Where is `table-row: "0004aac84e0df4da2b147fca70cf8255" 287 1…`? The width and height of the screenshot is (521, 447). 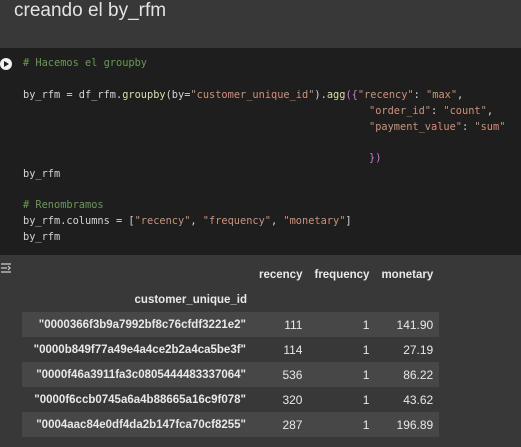
table-row: "0004aac84e0df4da2b147fca70cf8255" 287 1… is located at coordinates (231, 424).